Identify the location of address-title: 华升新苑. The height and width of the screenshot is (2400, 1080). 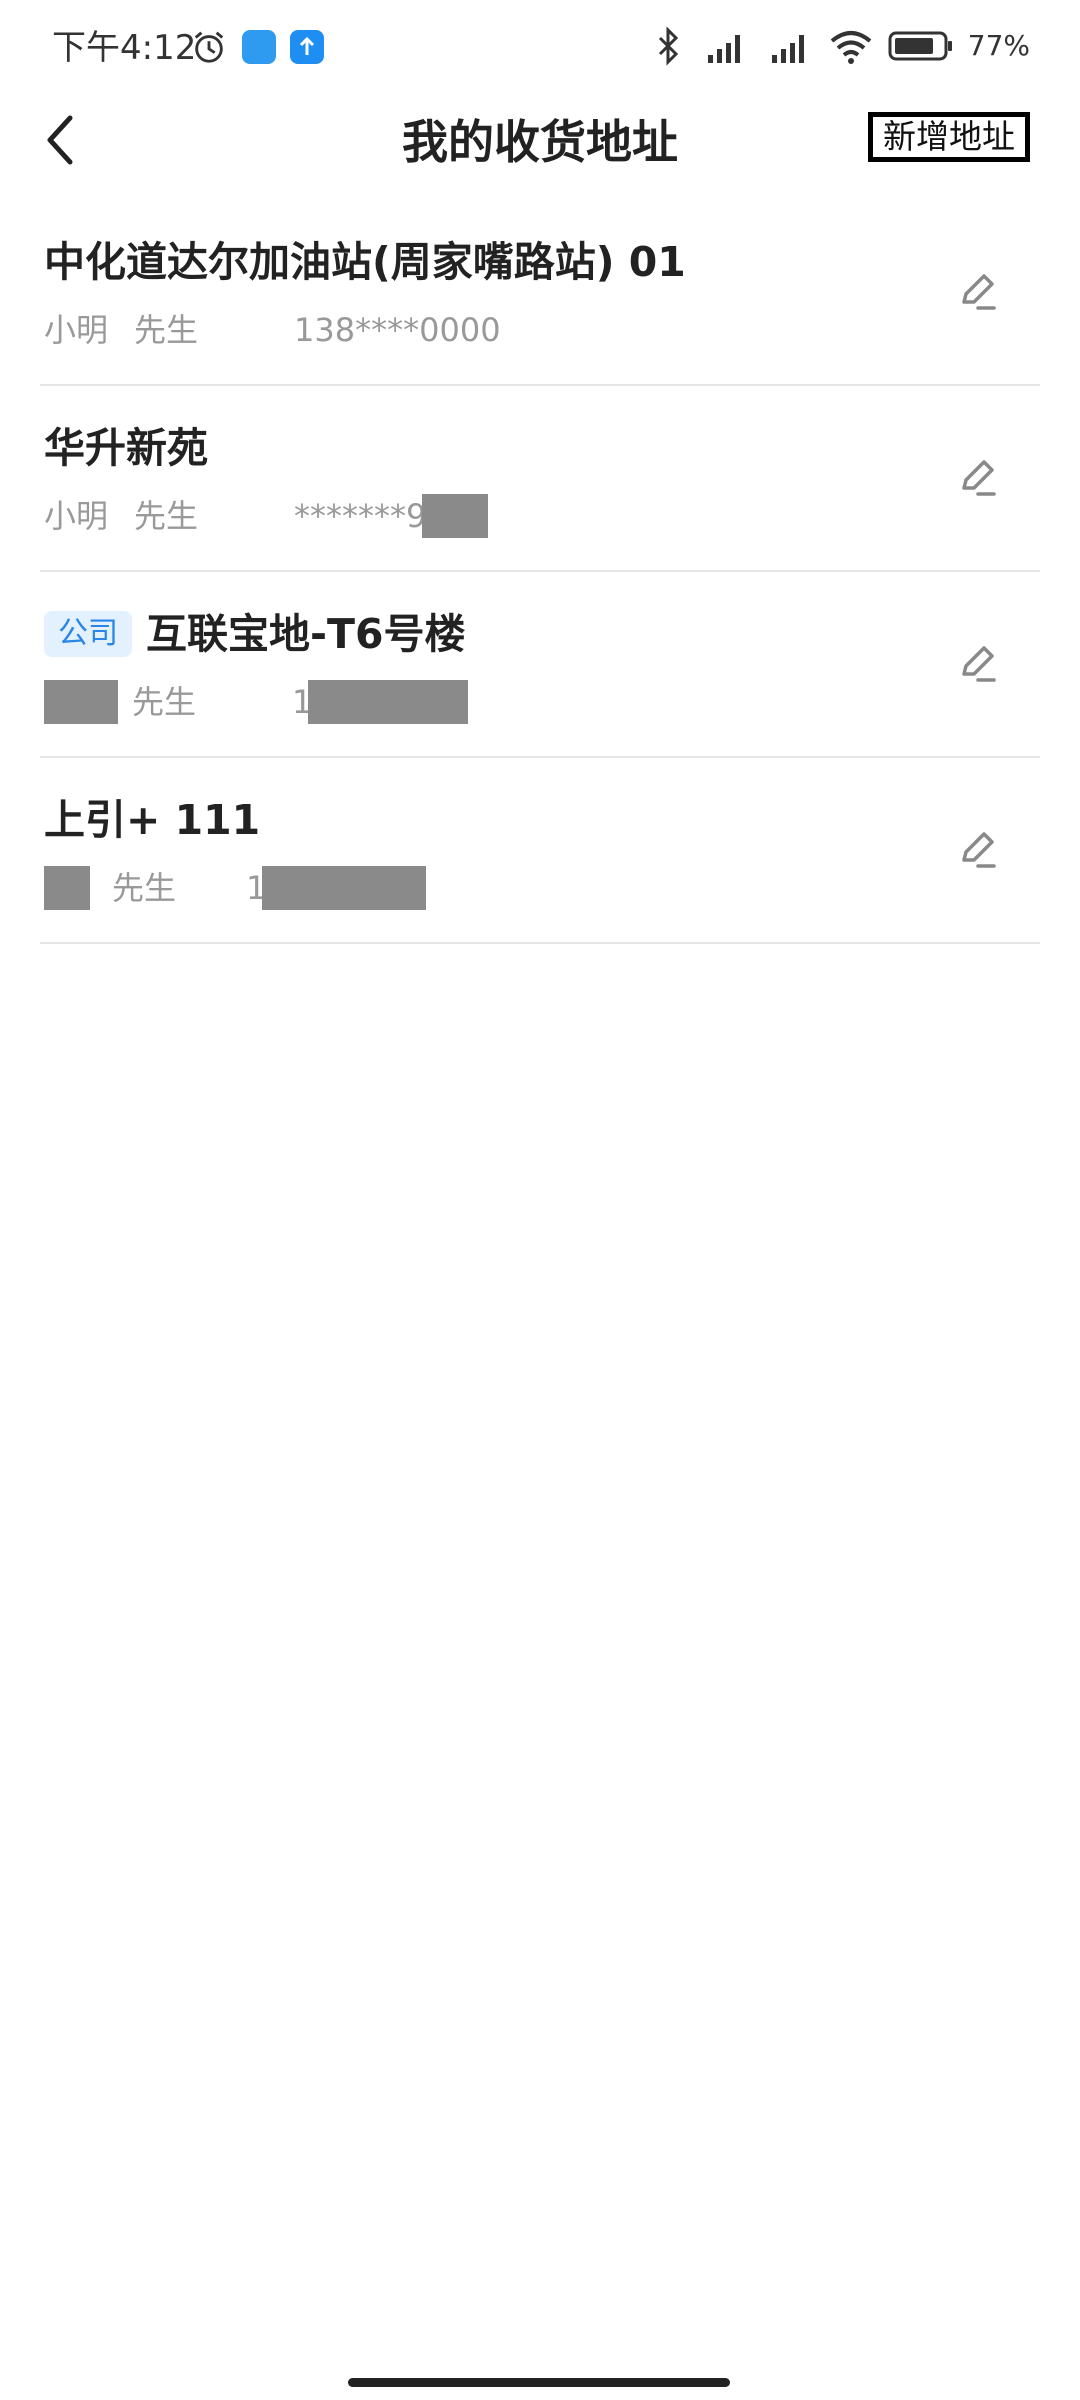
(126, 448).